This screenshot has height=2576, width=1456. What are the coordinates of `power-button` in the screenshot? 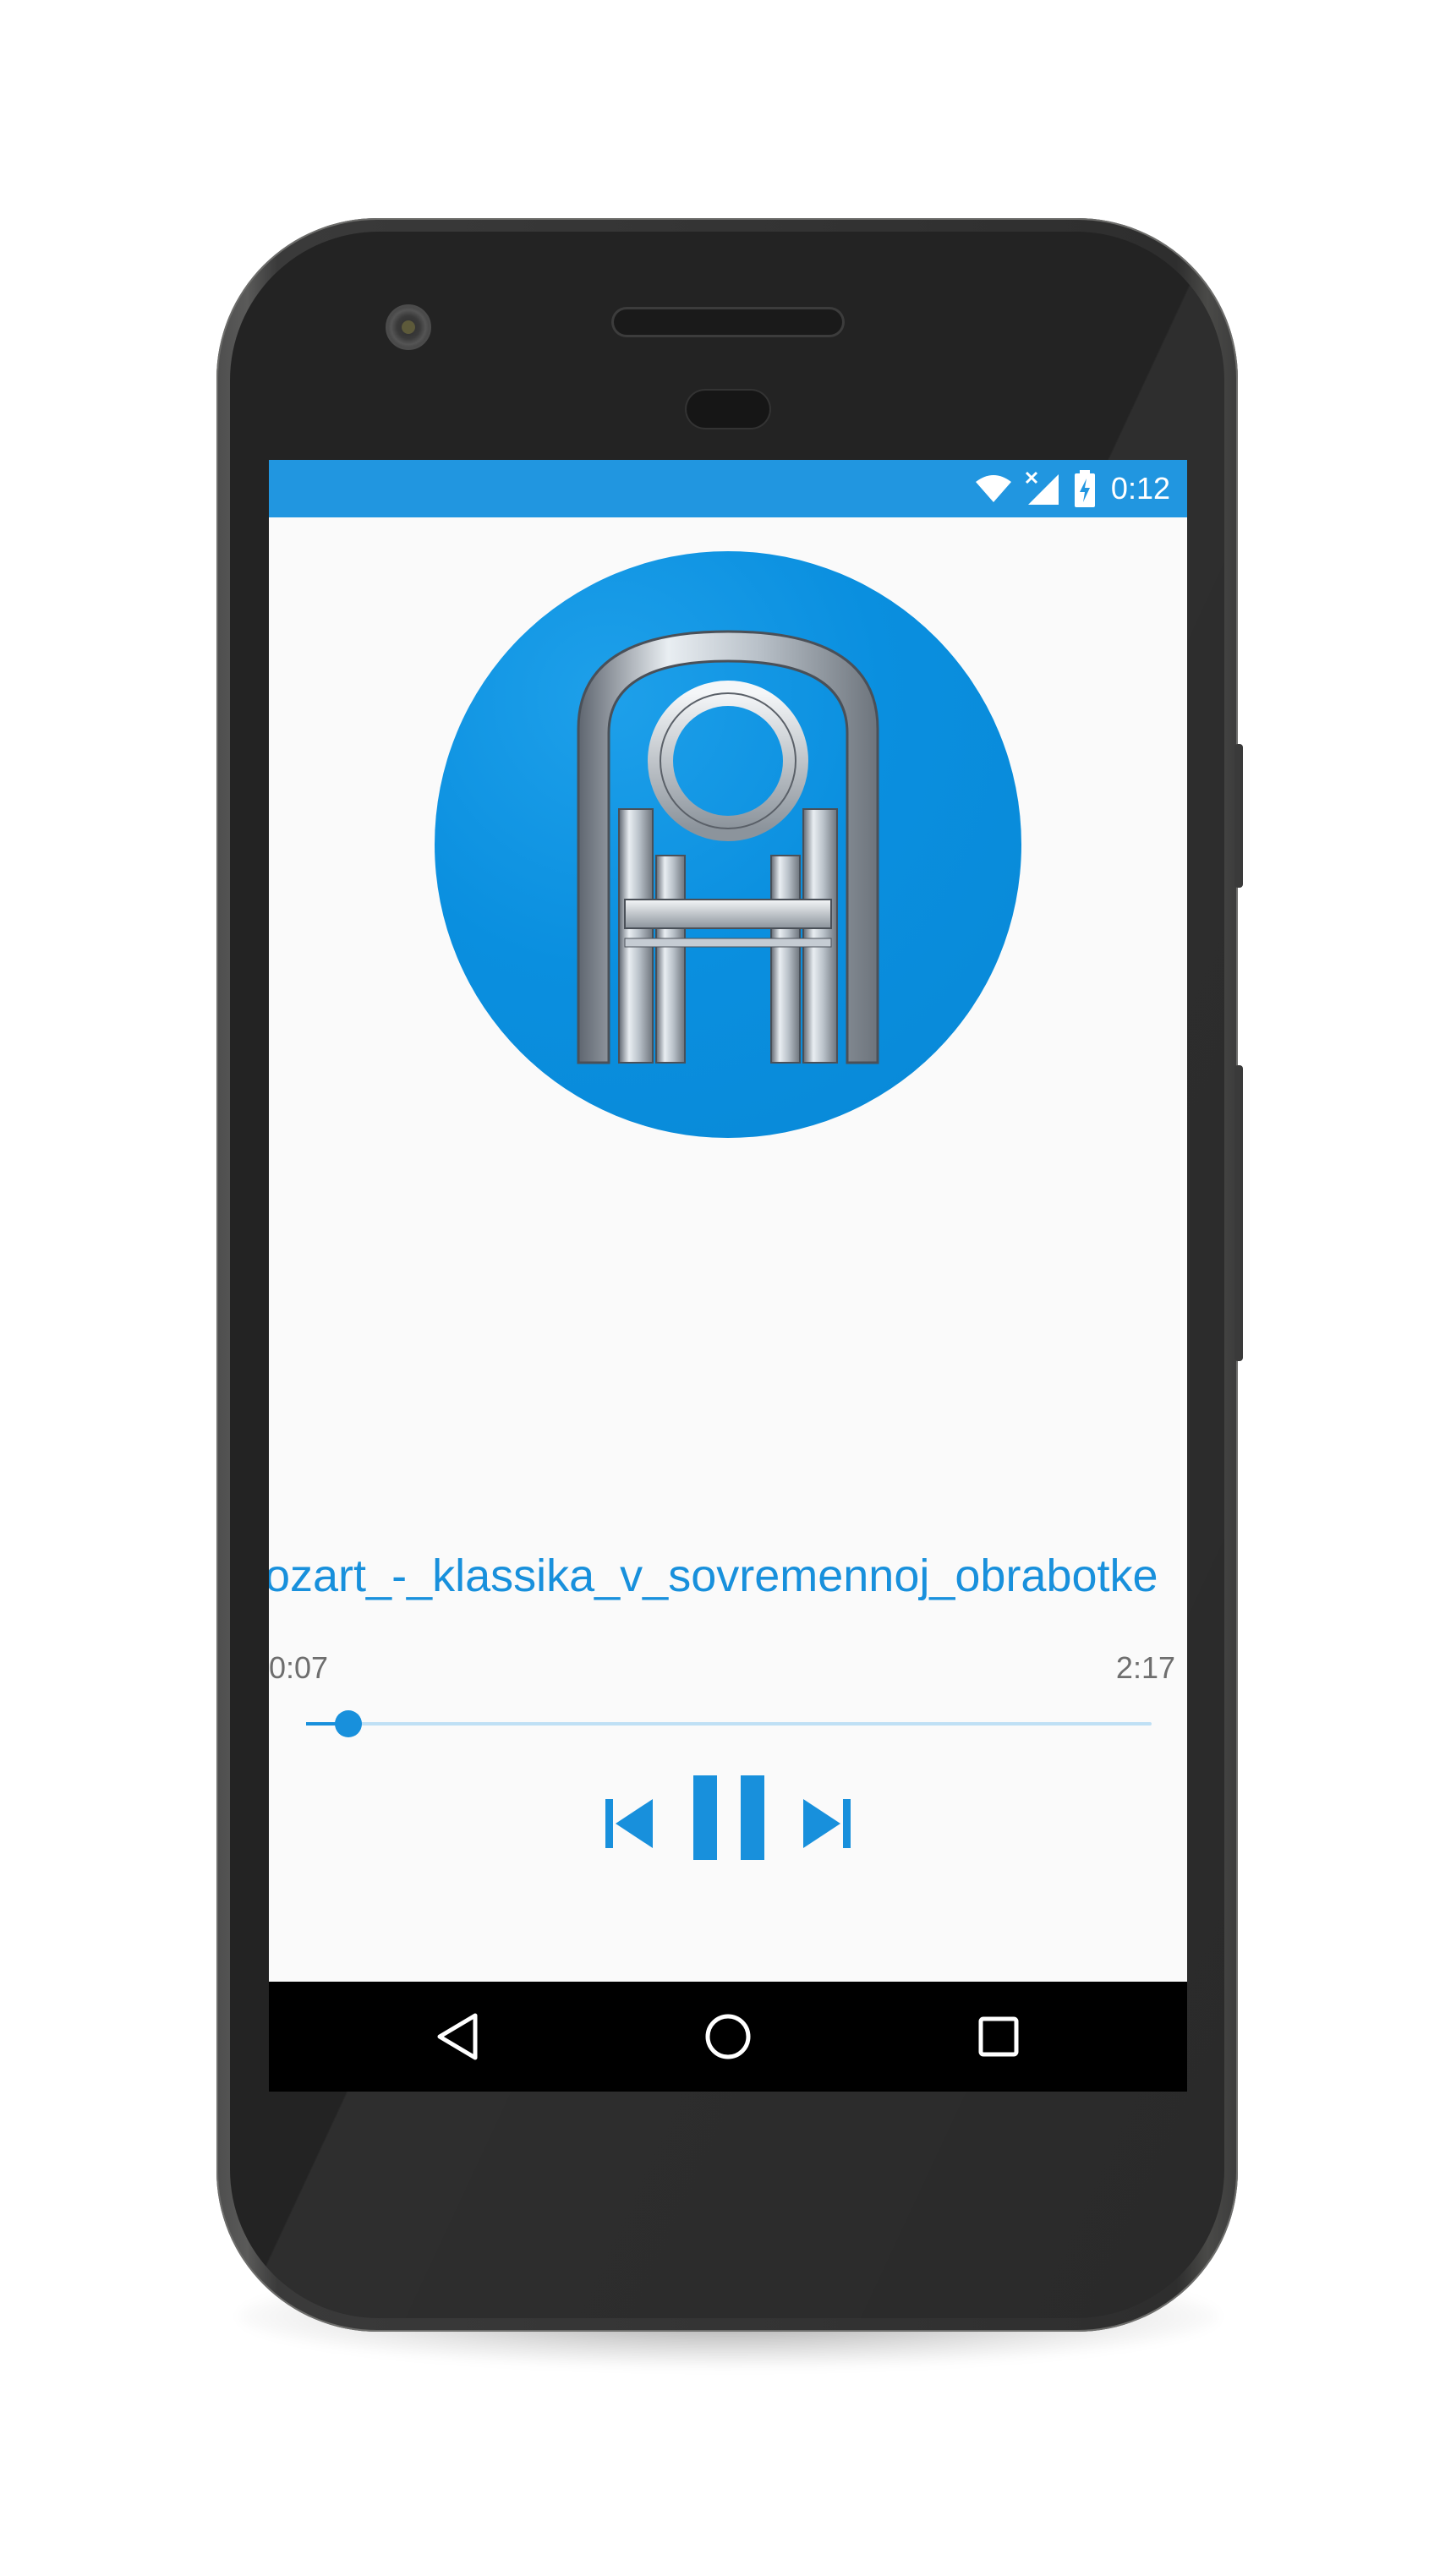 It's located at (1238, 816).